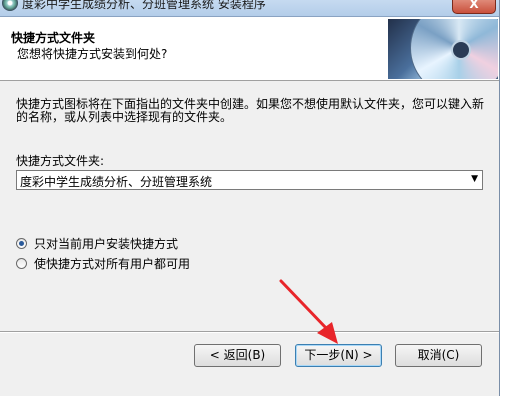 The height and width of the screenshot is (396, 507). Describe the element at coordinates (338, 355) in the screenshot. I see `next-button: 下一步(N) >` at that location.